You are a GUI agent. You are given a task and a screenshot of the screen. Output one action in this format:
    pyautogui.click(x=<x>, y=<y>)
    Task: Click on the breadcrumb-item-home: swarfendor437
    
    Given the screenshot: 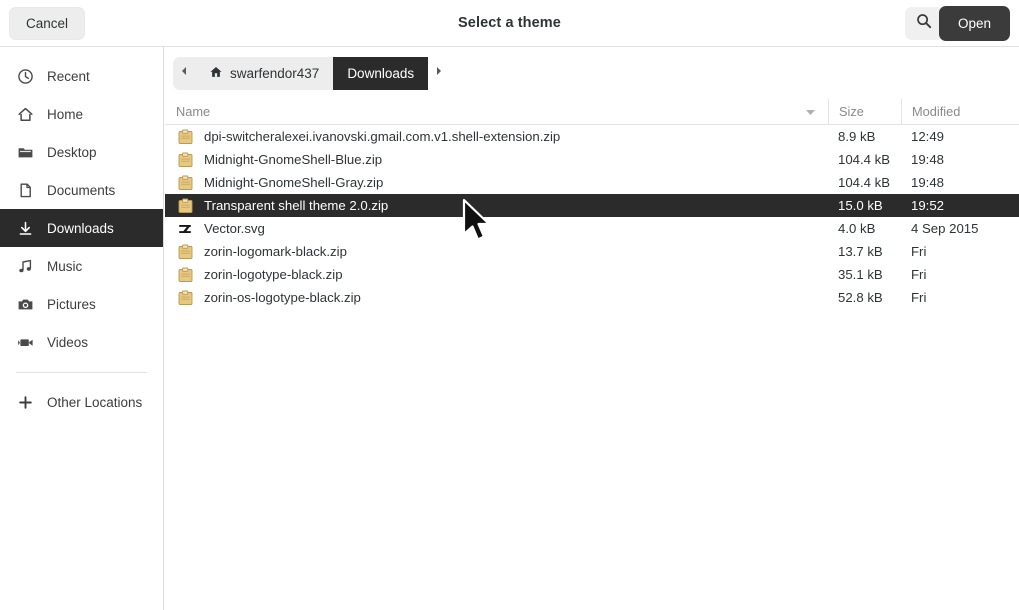 What is the action you would take?
    pyautogui.click(x=264, y=73)
    